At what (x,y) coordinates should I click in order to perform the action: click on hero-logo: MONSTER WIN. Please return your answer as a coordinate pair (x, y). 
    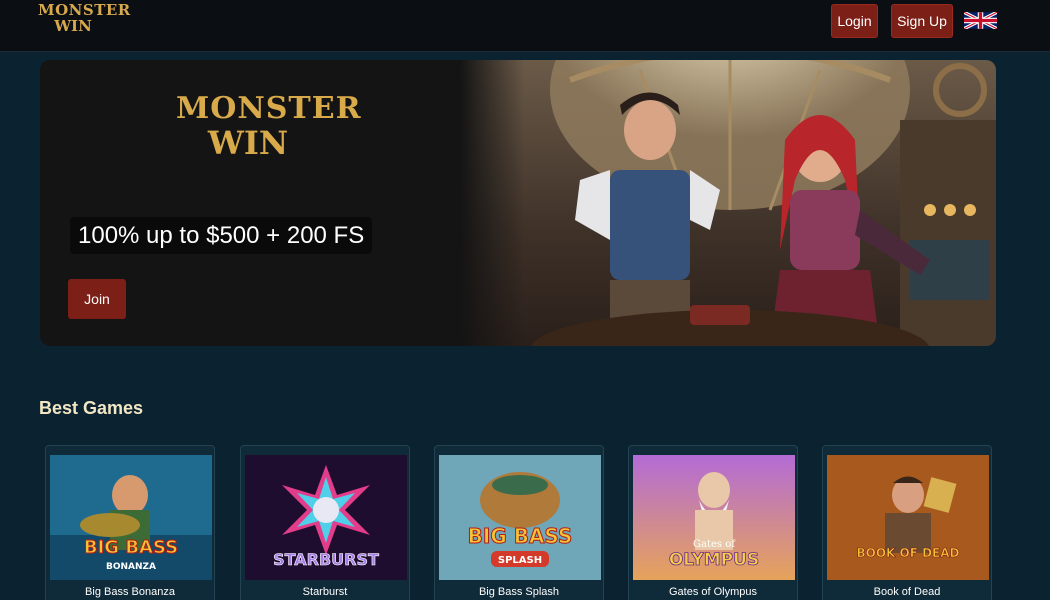
    Looking at the image, I should click on (269, 127).